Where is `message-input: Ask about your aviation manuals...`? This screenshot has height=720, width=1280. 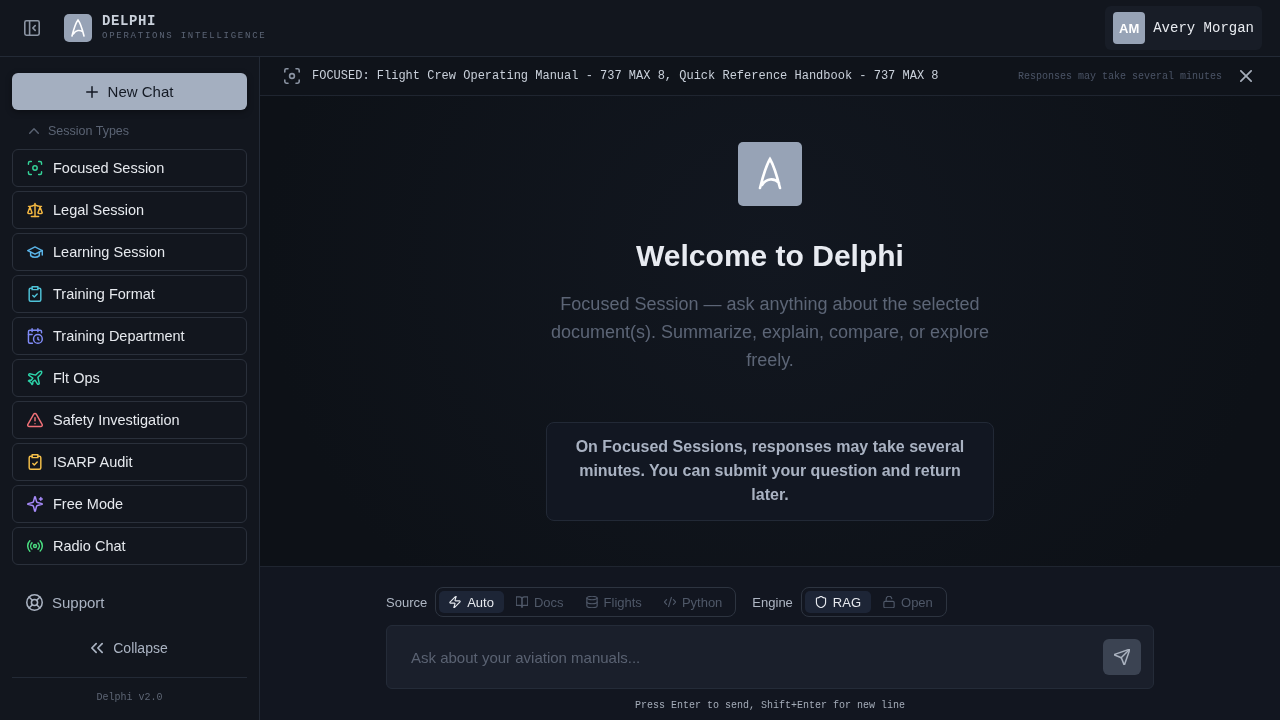 message-input: Ask about your aviation manuals... is located at coordinates (770, 657).